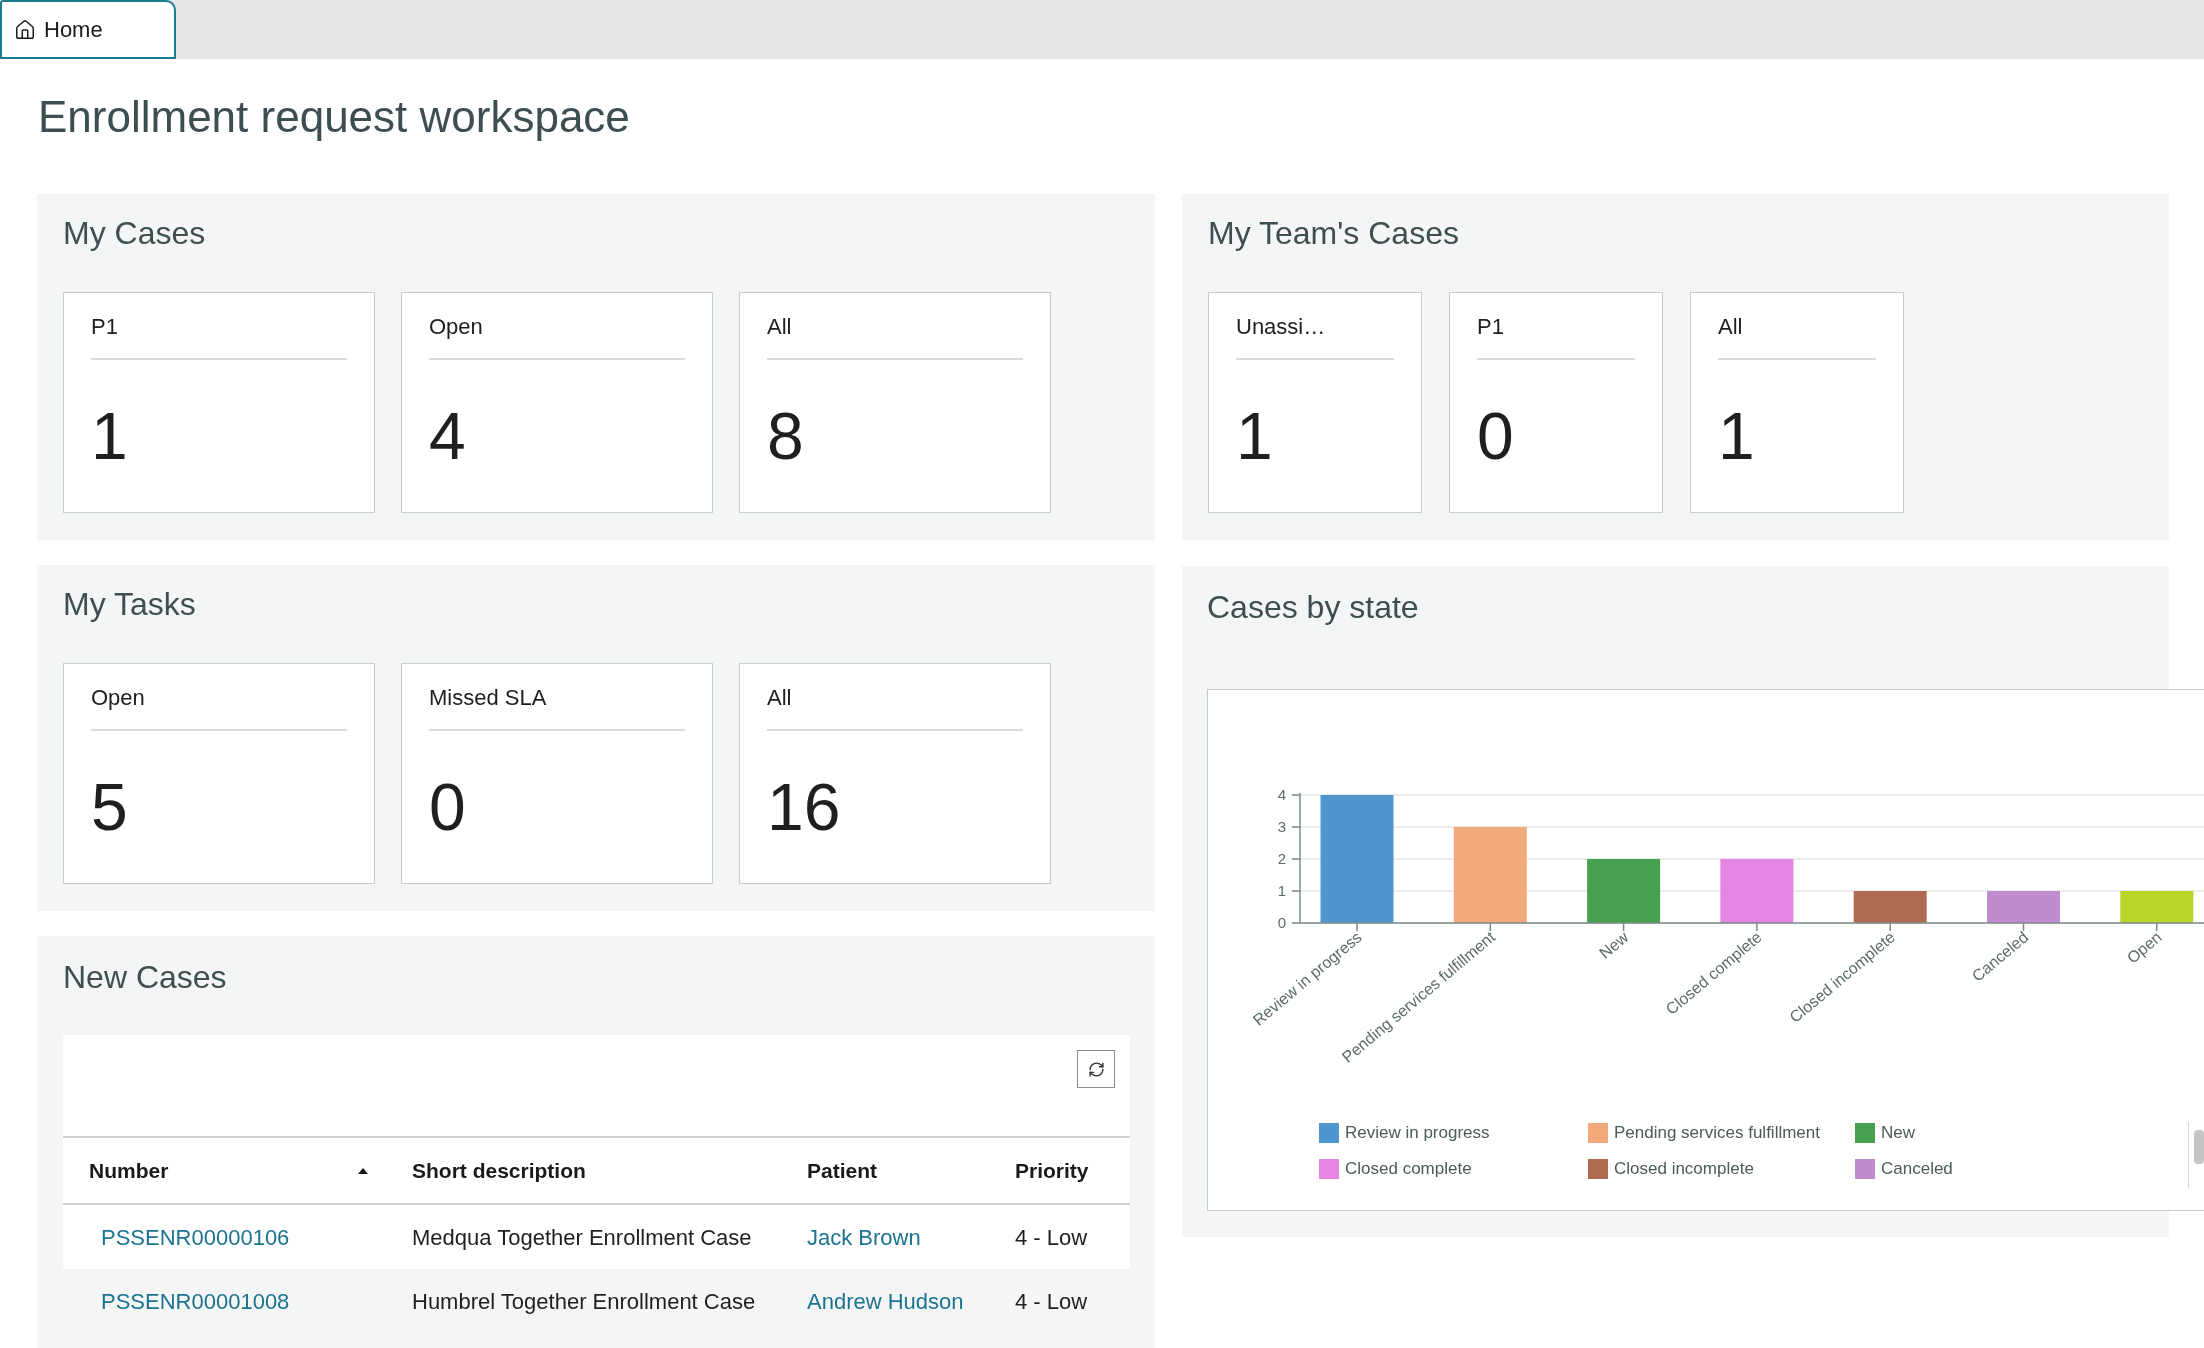  Describe the element at coordinates (1614, 945) in the screenshot. I see `axis-label: New` at that location.